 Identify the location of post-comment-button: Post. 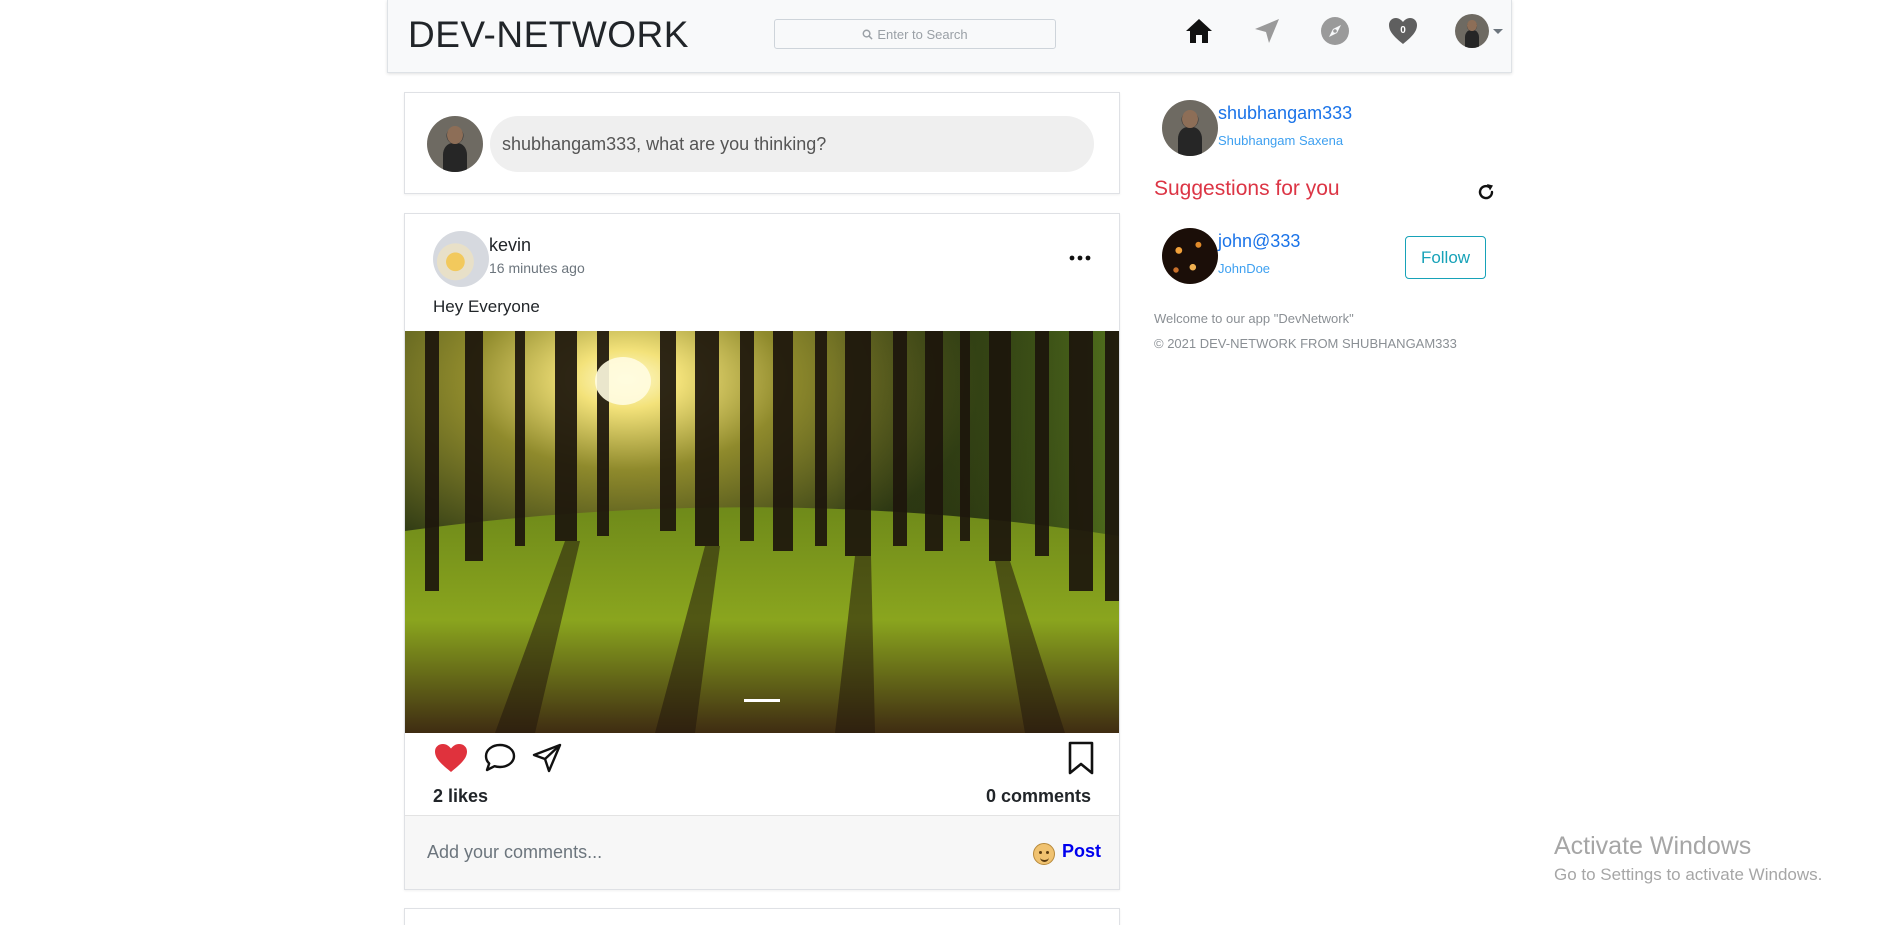
(1081, 851).